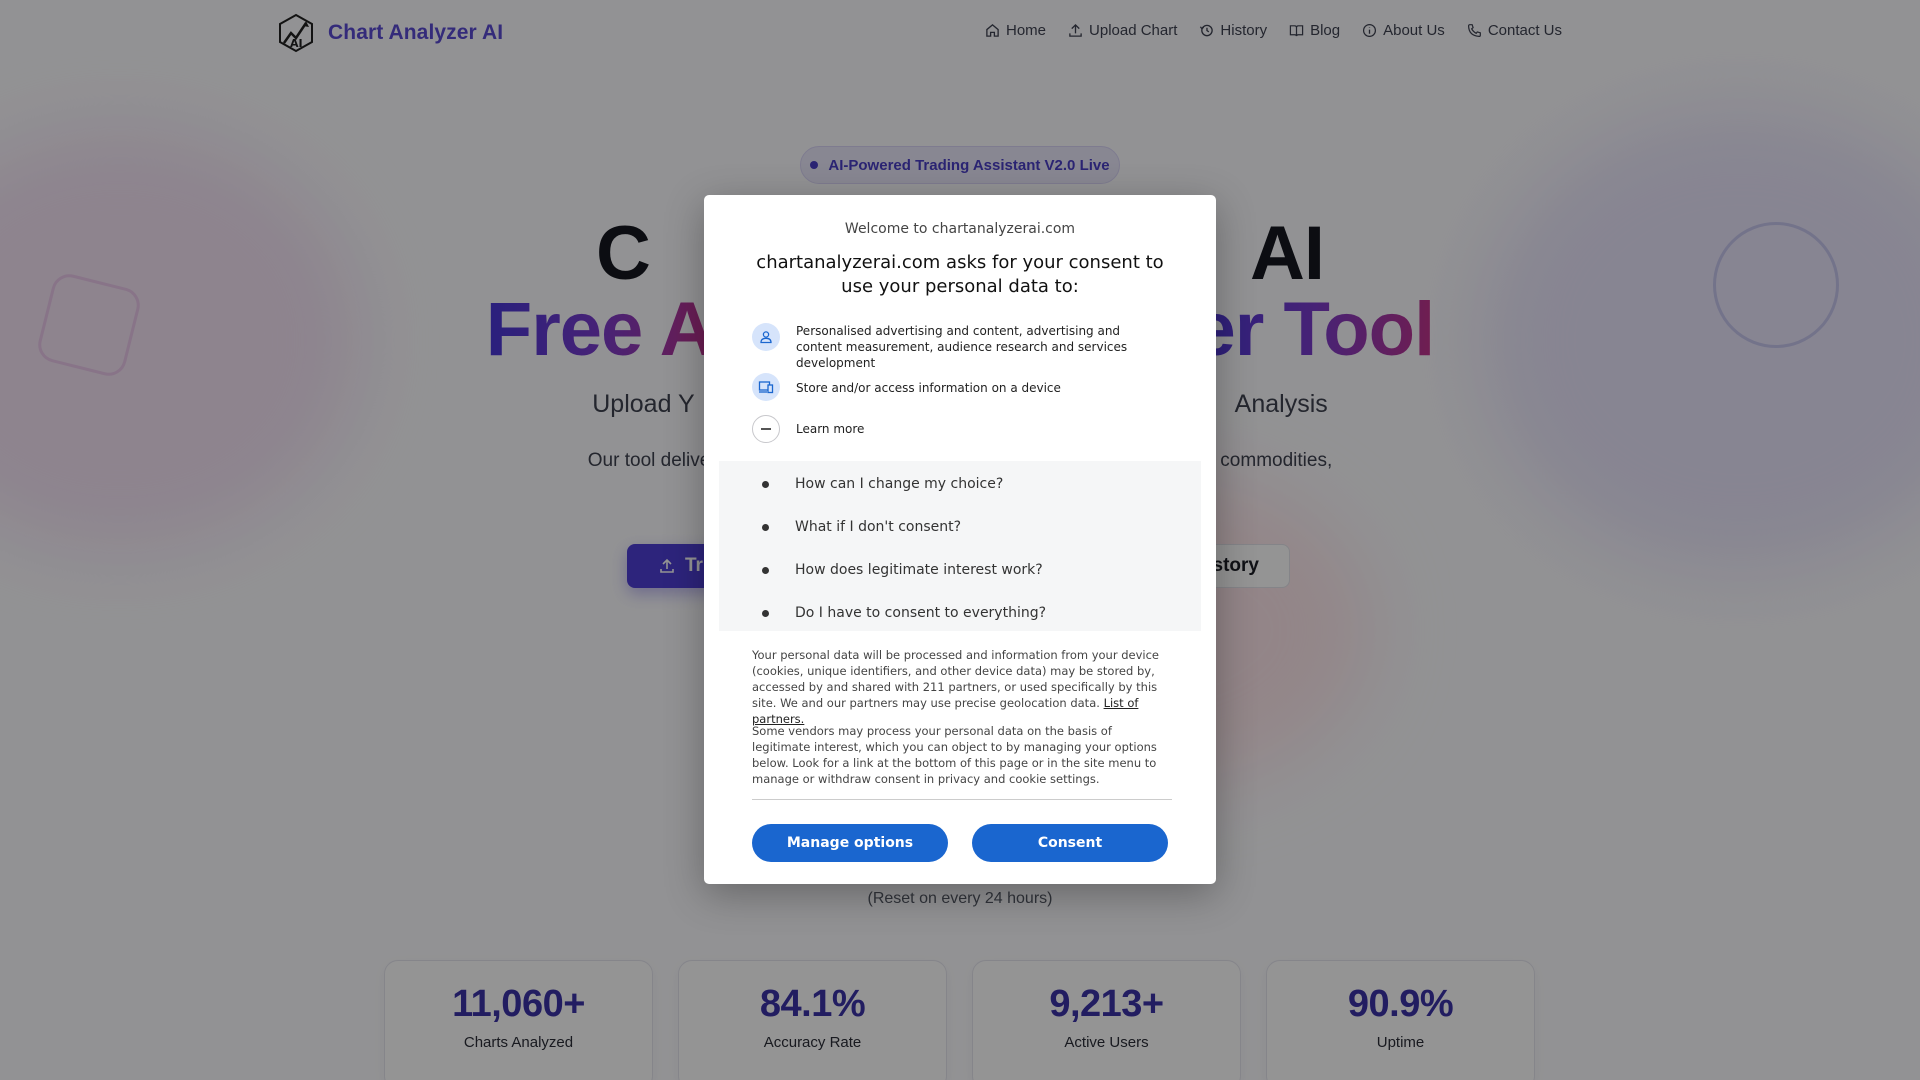 This screenshot has height=1080, width=1920. What do you see at coordinates (919, 570) in the screenshot?
I see `faq-question: How does legitimate interest work?` at bounding box center [919, 570].